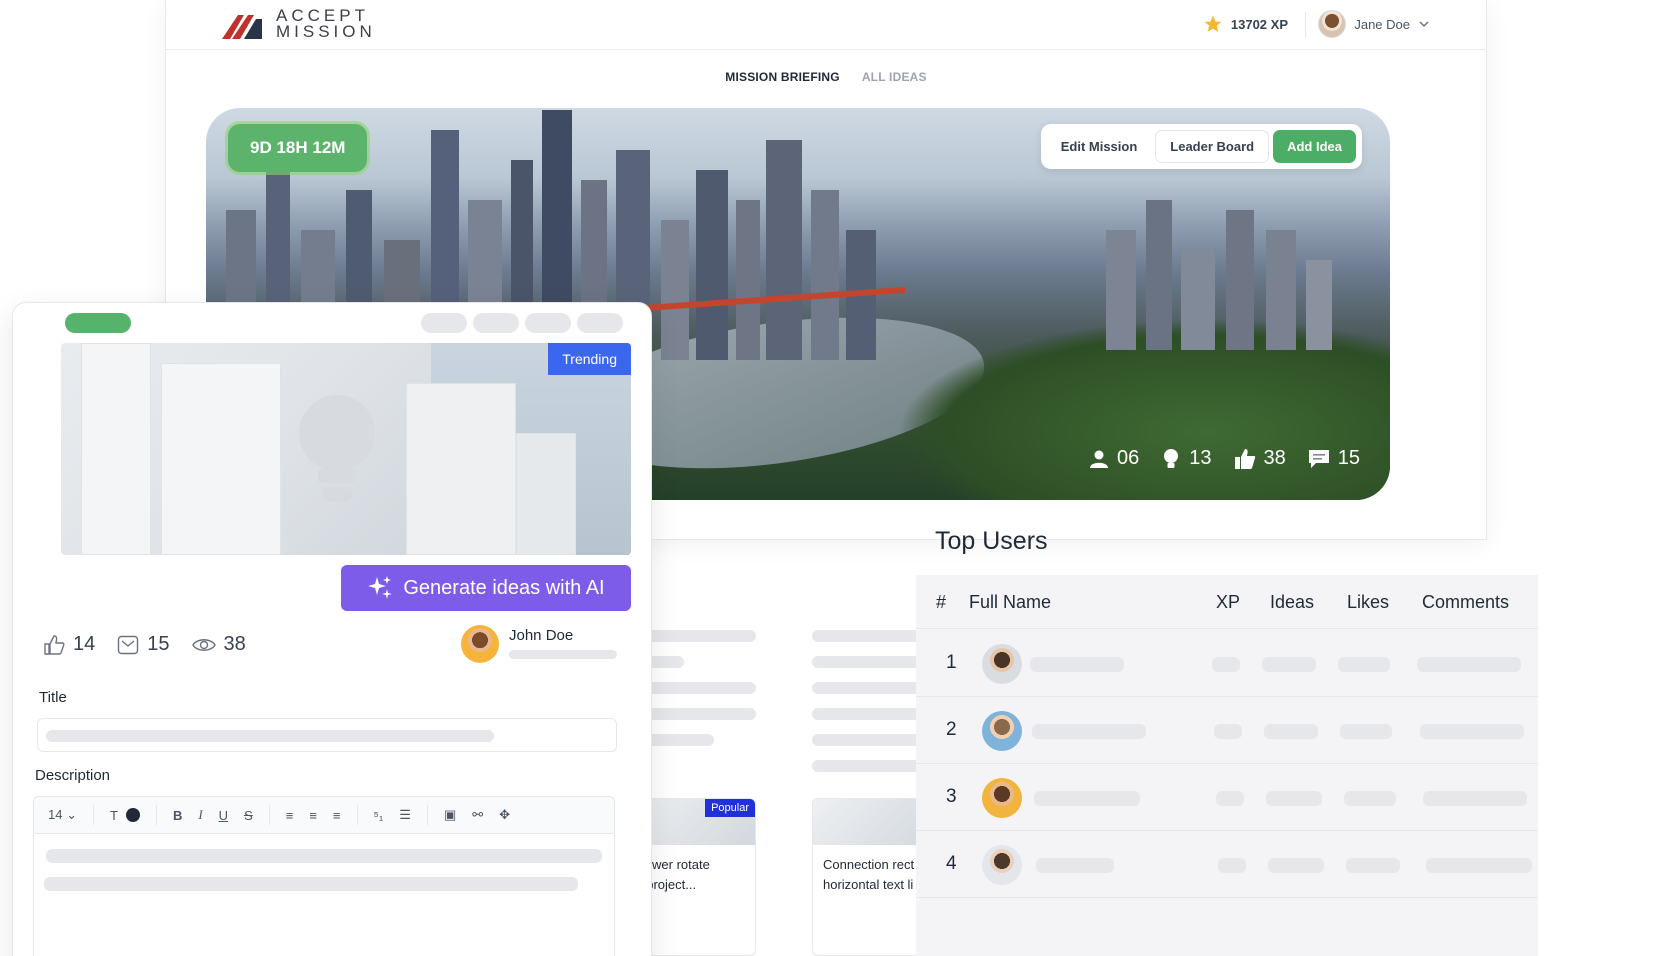 This screenshot has width=1654, height=956. What do you see at coordinates (1348, 458) in the screenshot?
I see `stat-comments-value: 15` at bounding box center [1348, 458].